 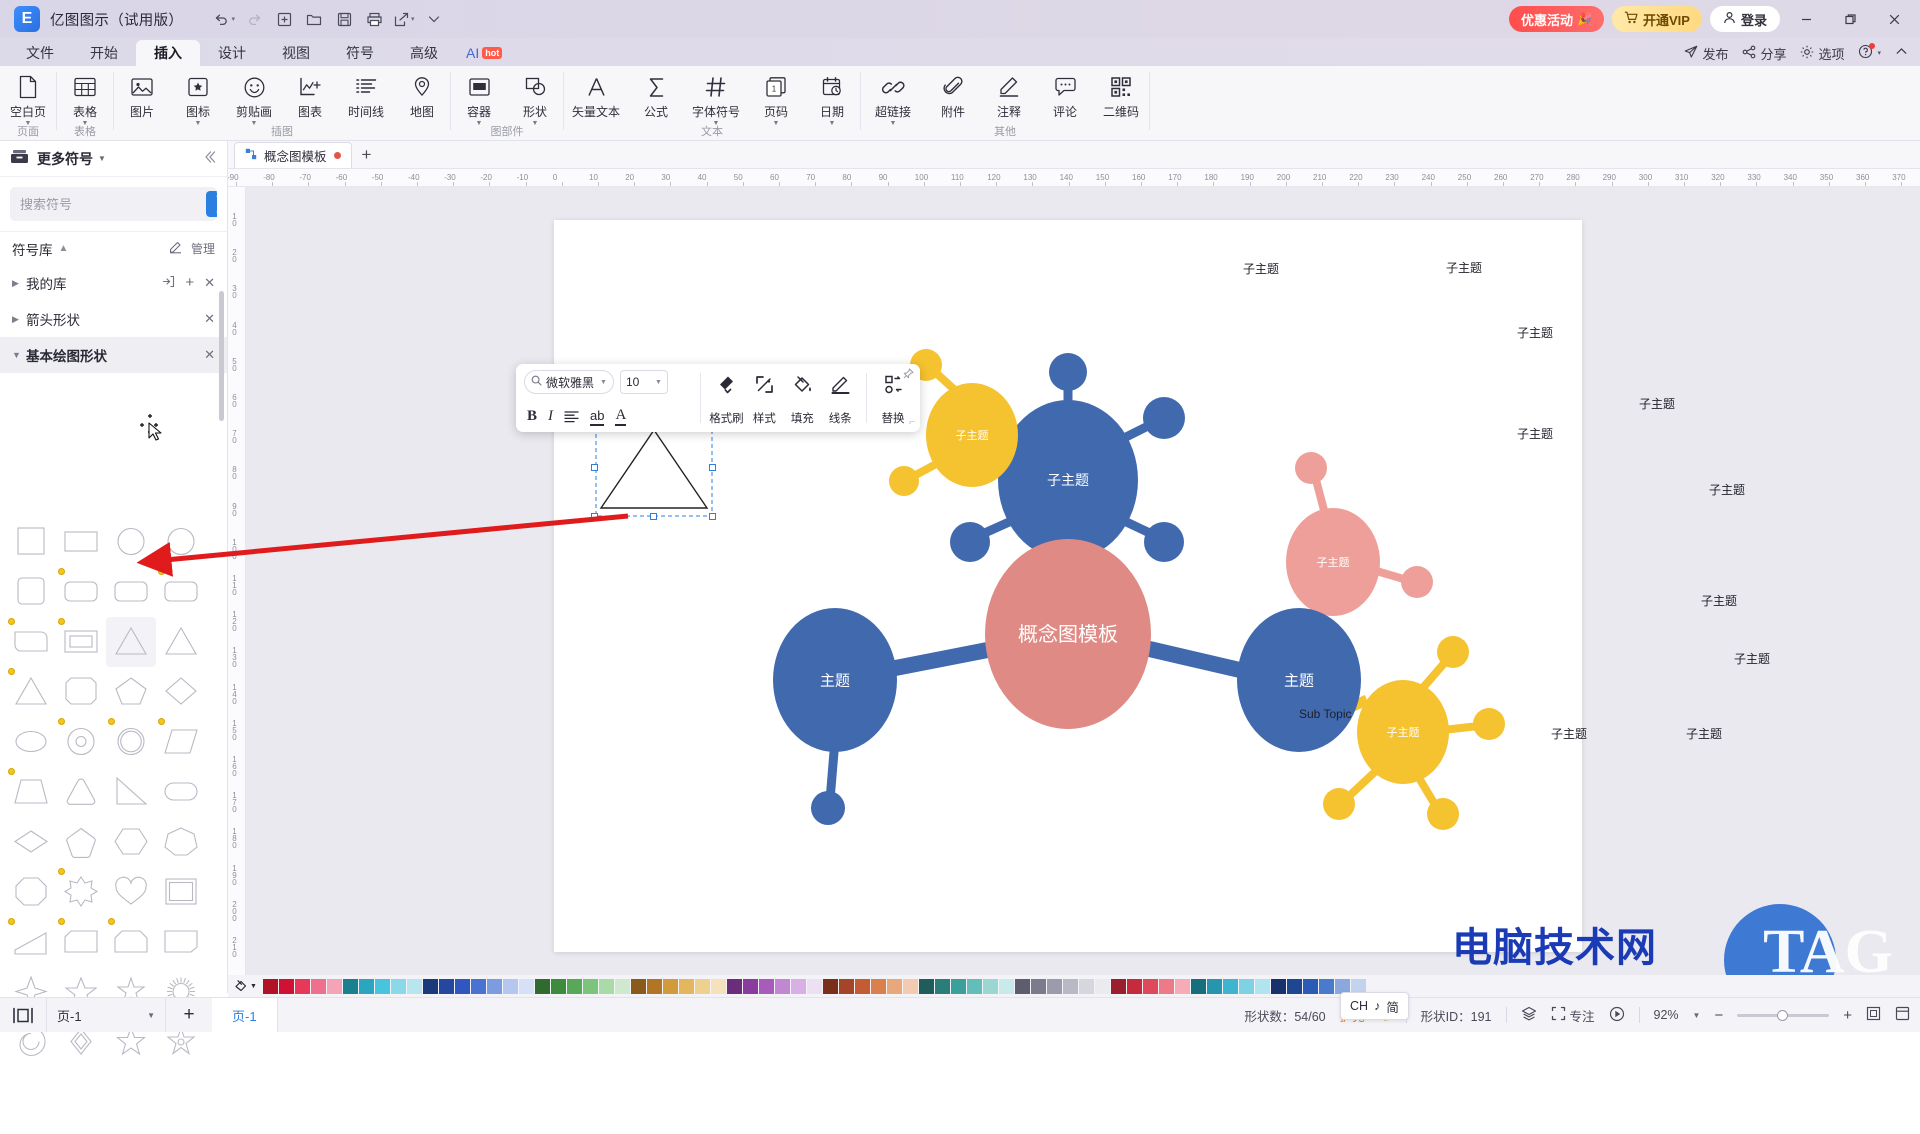 What do you see at coordinates (532, 416) in the screenshot?
I see `bold-button: B` at bounding box center [532, 416].